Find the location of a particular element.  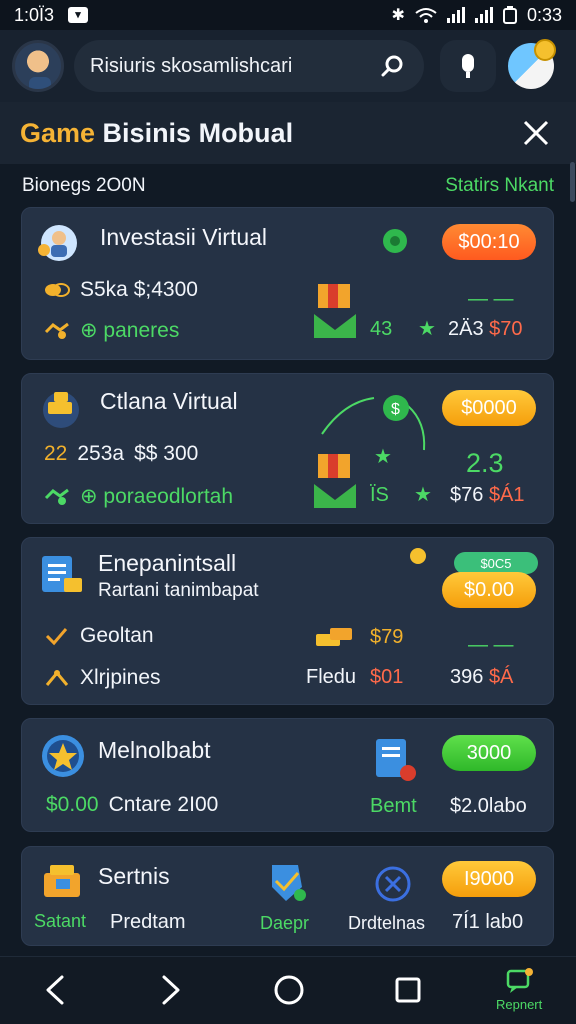

report-nav-button: Repnert is located at coordinates (519, 989).